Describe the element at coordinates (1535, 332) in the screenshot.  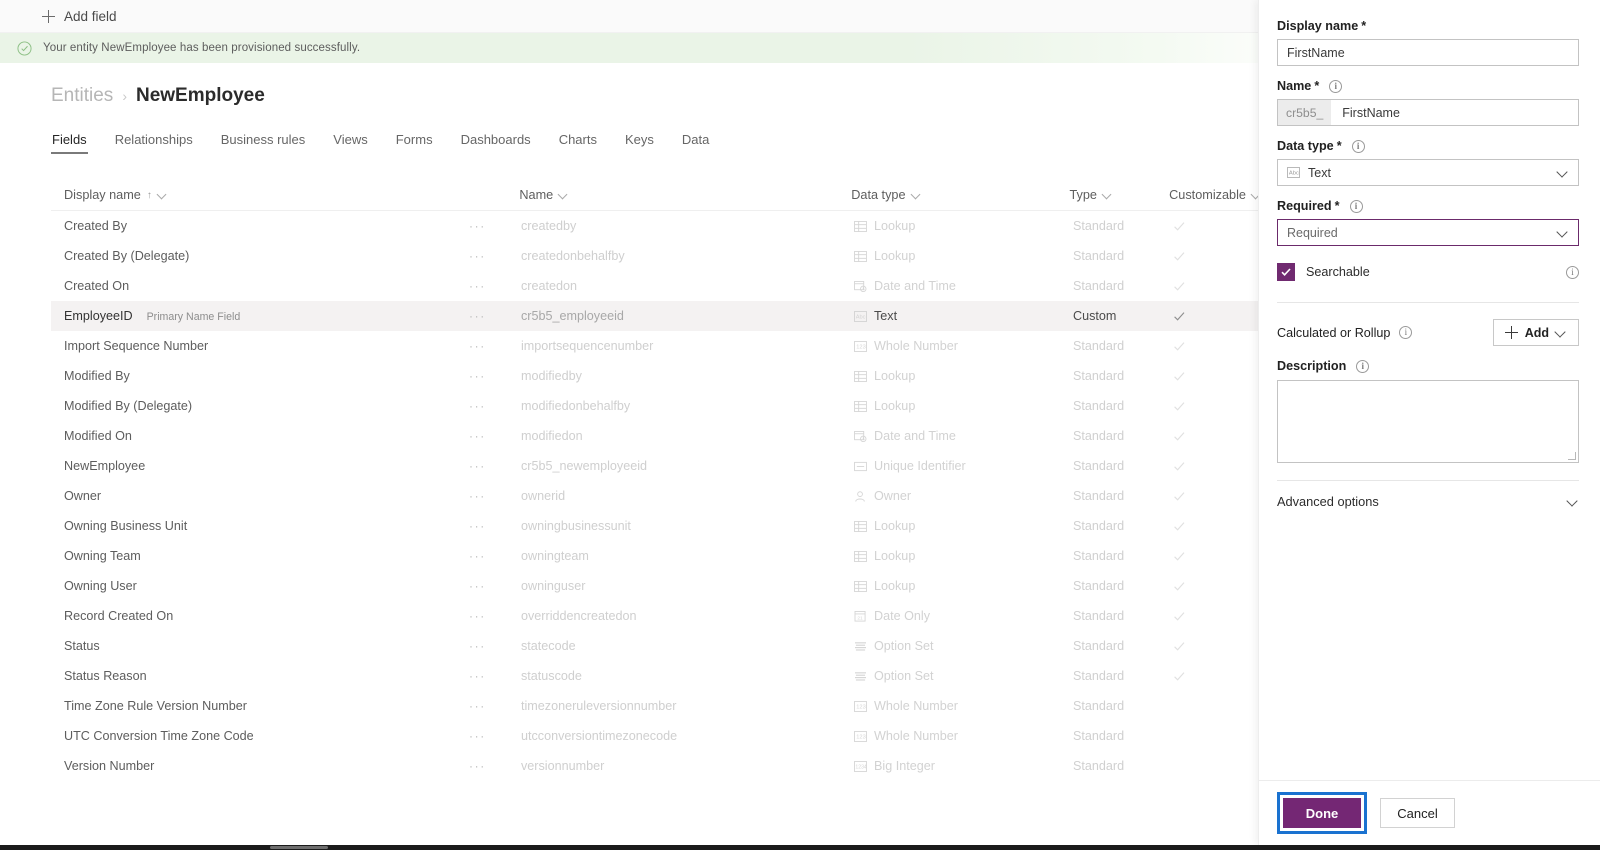
I see `add-calculated-button: Add` at that location.